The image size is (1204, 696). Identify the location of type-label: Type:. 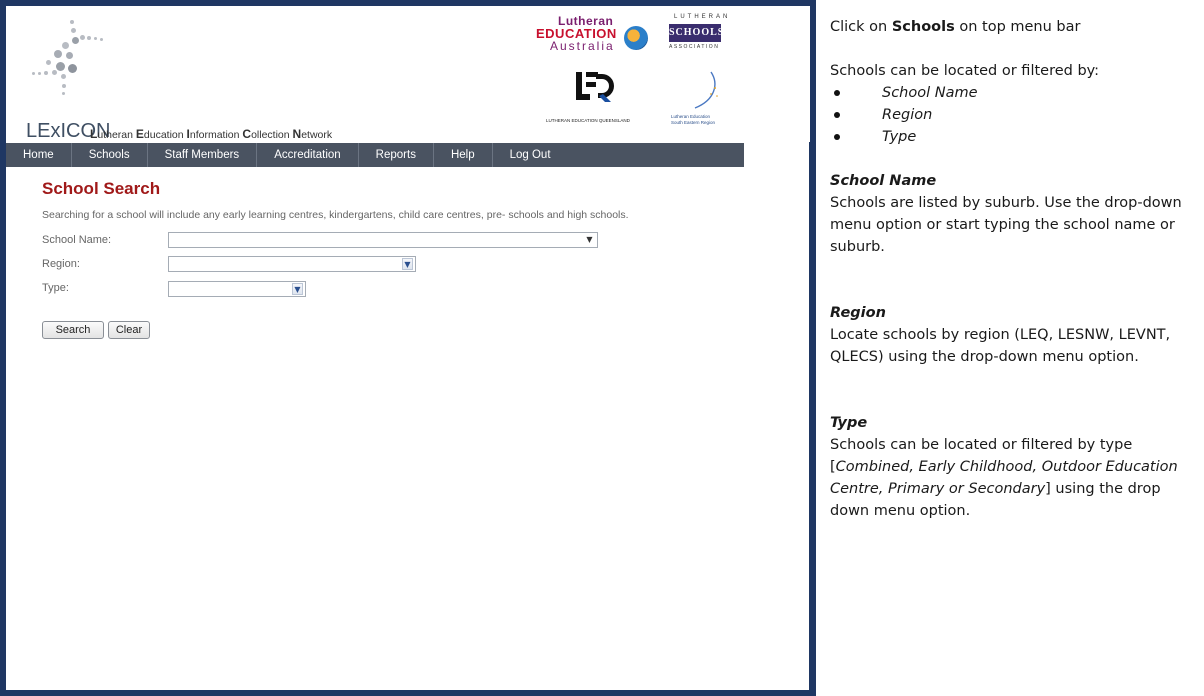
(55, 288).